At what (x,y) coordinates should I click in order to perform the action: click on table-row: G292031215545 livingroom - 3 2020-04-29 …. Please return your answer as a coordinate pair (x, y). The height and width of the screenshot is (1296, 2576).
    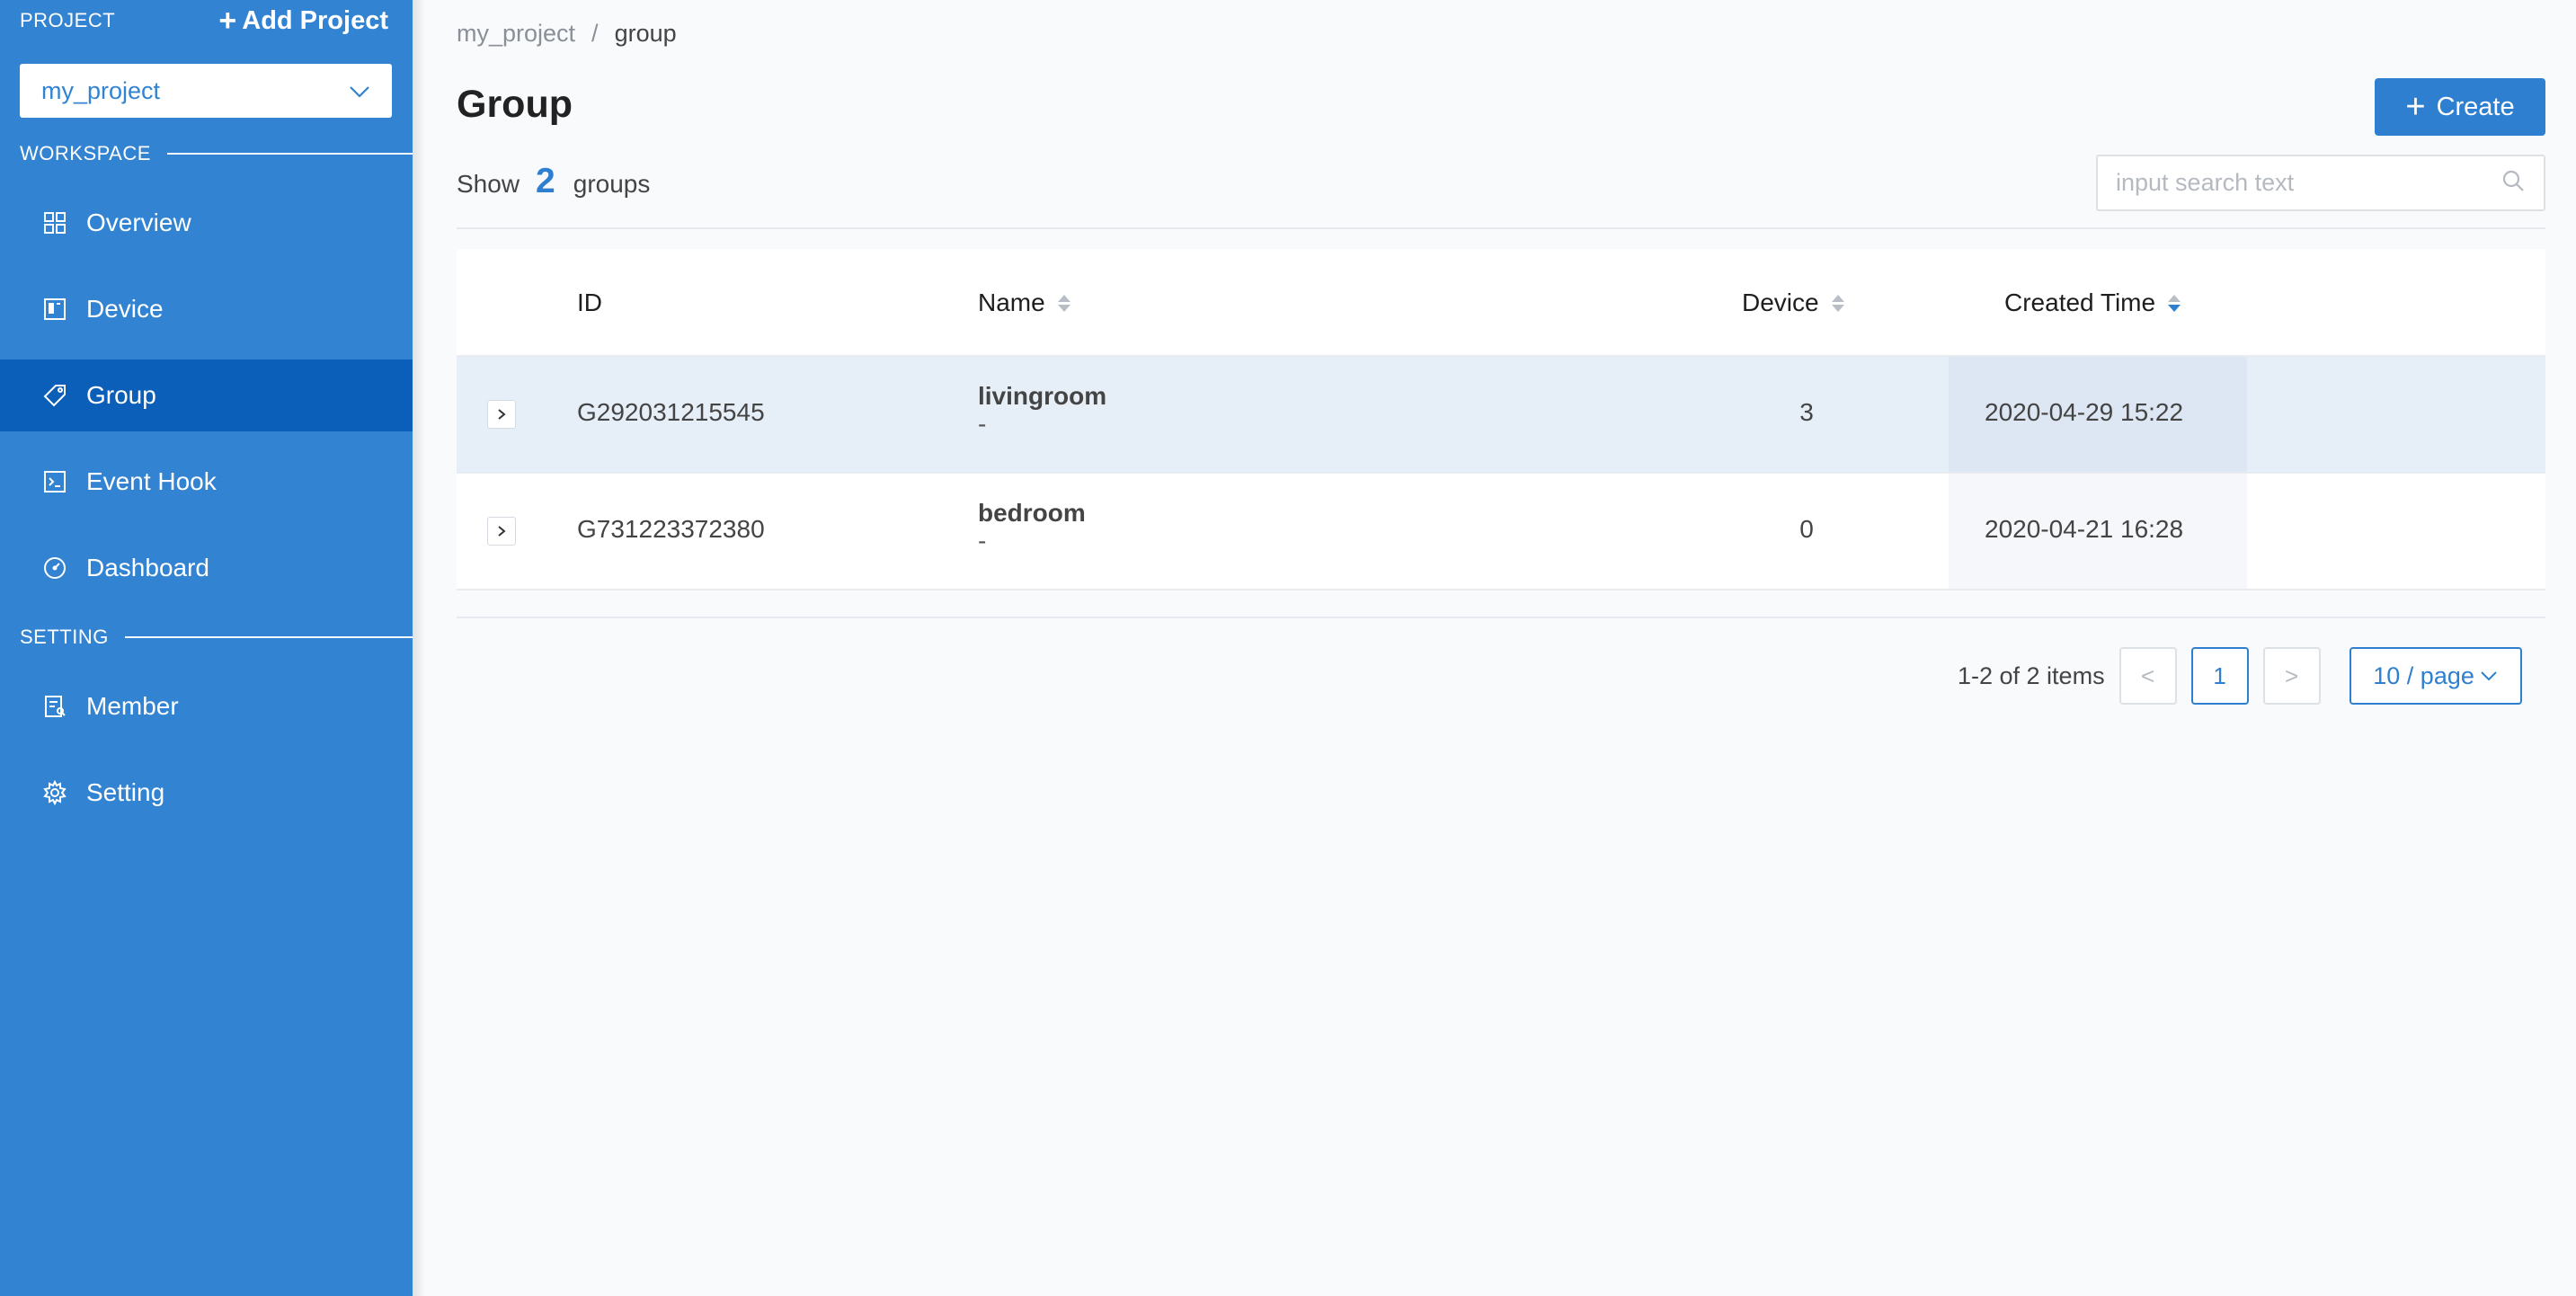
    Looking at the image, I should click on (1501, 415).